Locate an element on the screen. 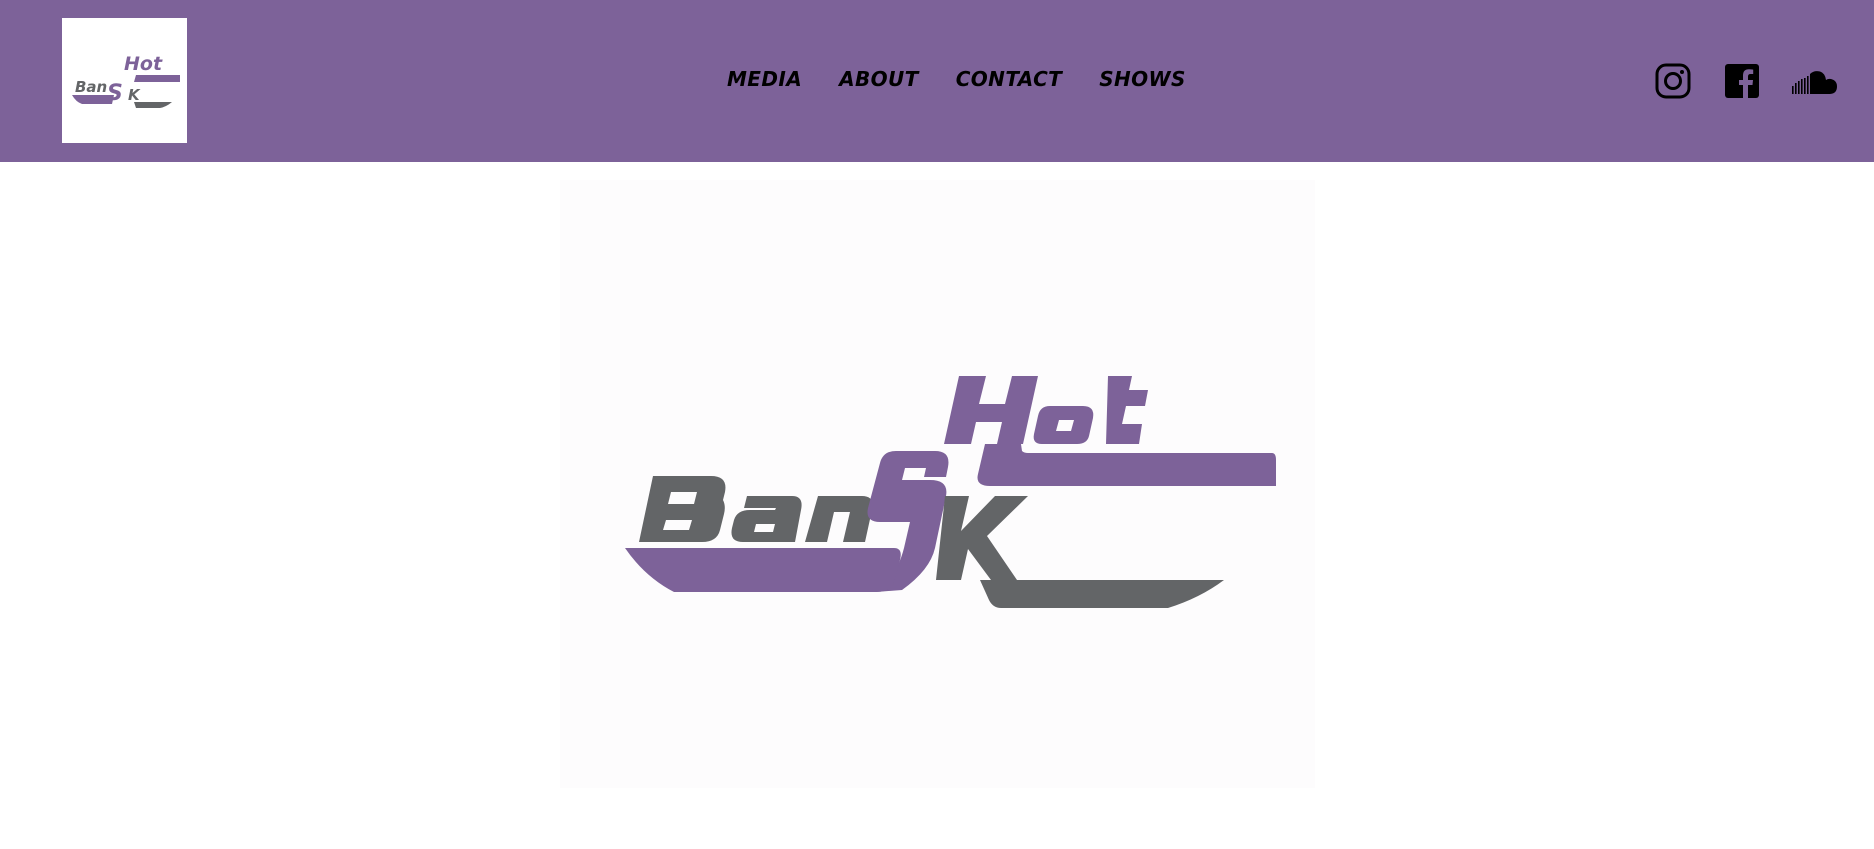 The image size is (1874, 849). logo-gray-swoosh is located at coordinates (1102, 594).